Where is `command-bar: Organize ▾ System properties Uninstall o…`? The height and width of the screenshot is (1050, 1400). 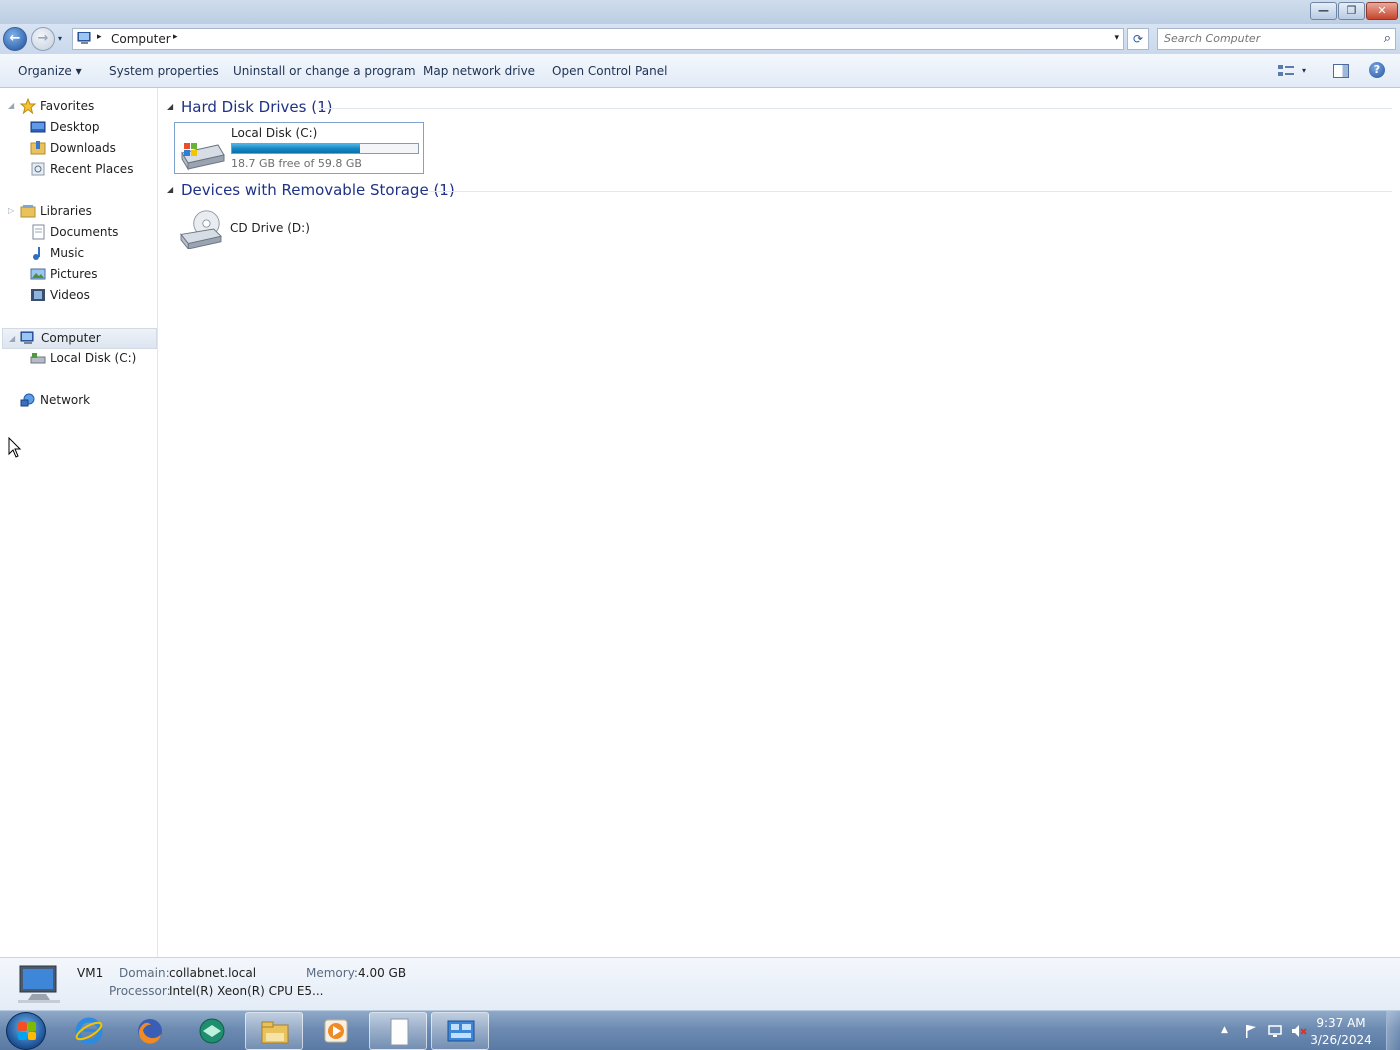 command-bar: Organize ▾ System properties Uninstall o… is located at coordinates (700, 71).